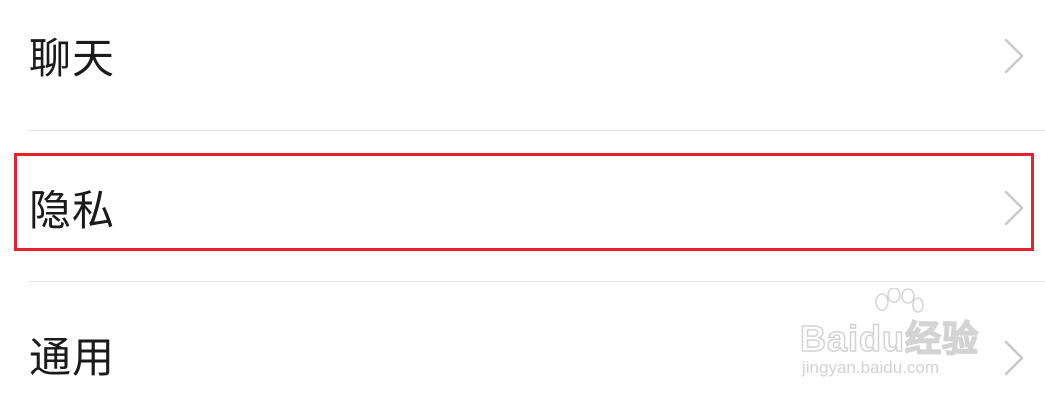  I want to click on watermark-url: jingyan.baidu.com, so click(871, 367).